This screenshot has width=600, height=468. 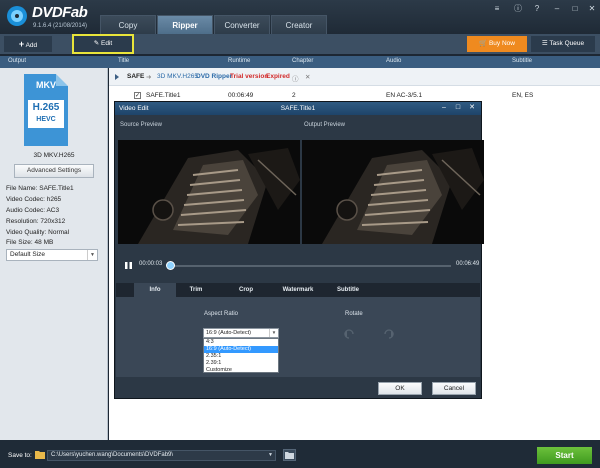 I want to click on source-preview-label: Source Preview, so click(x=141, y=125).